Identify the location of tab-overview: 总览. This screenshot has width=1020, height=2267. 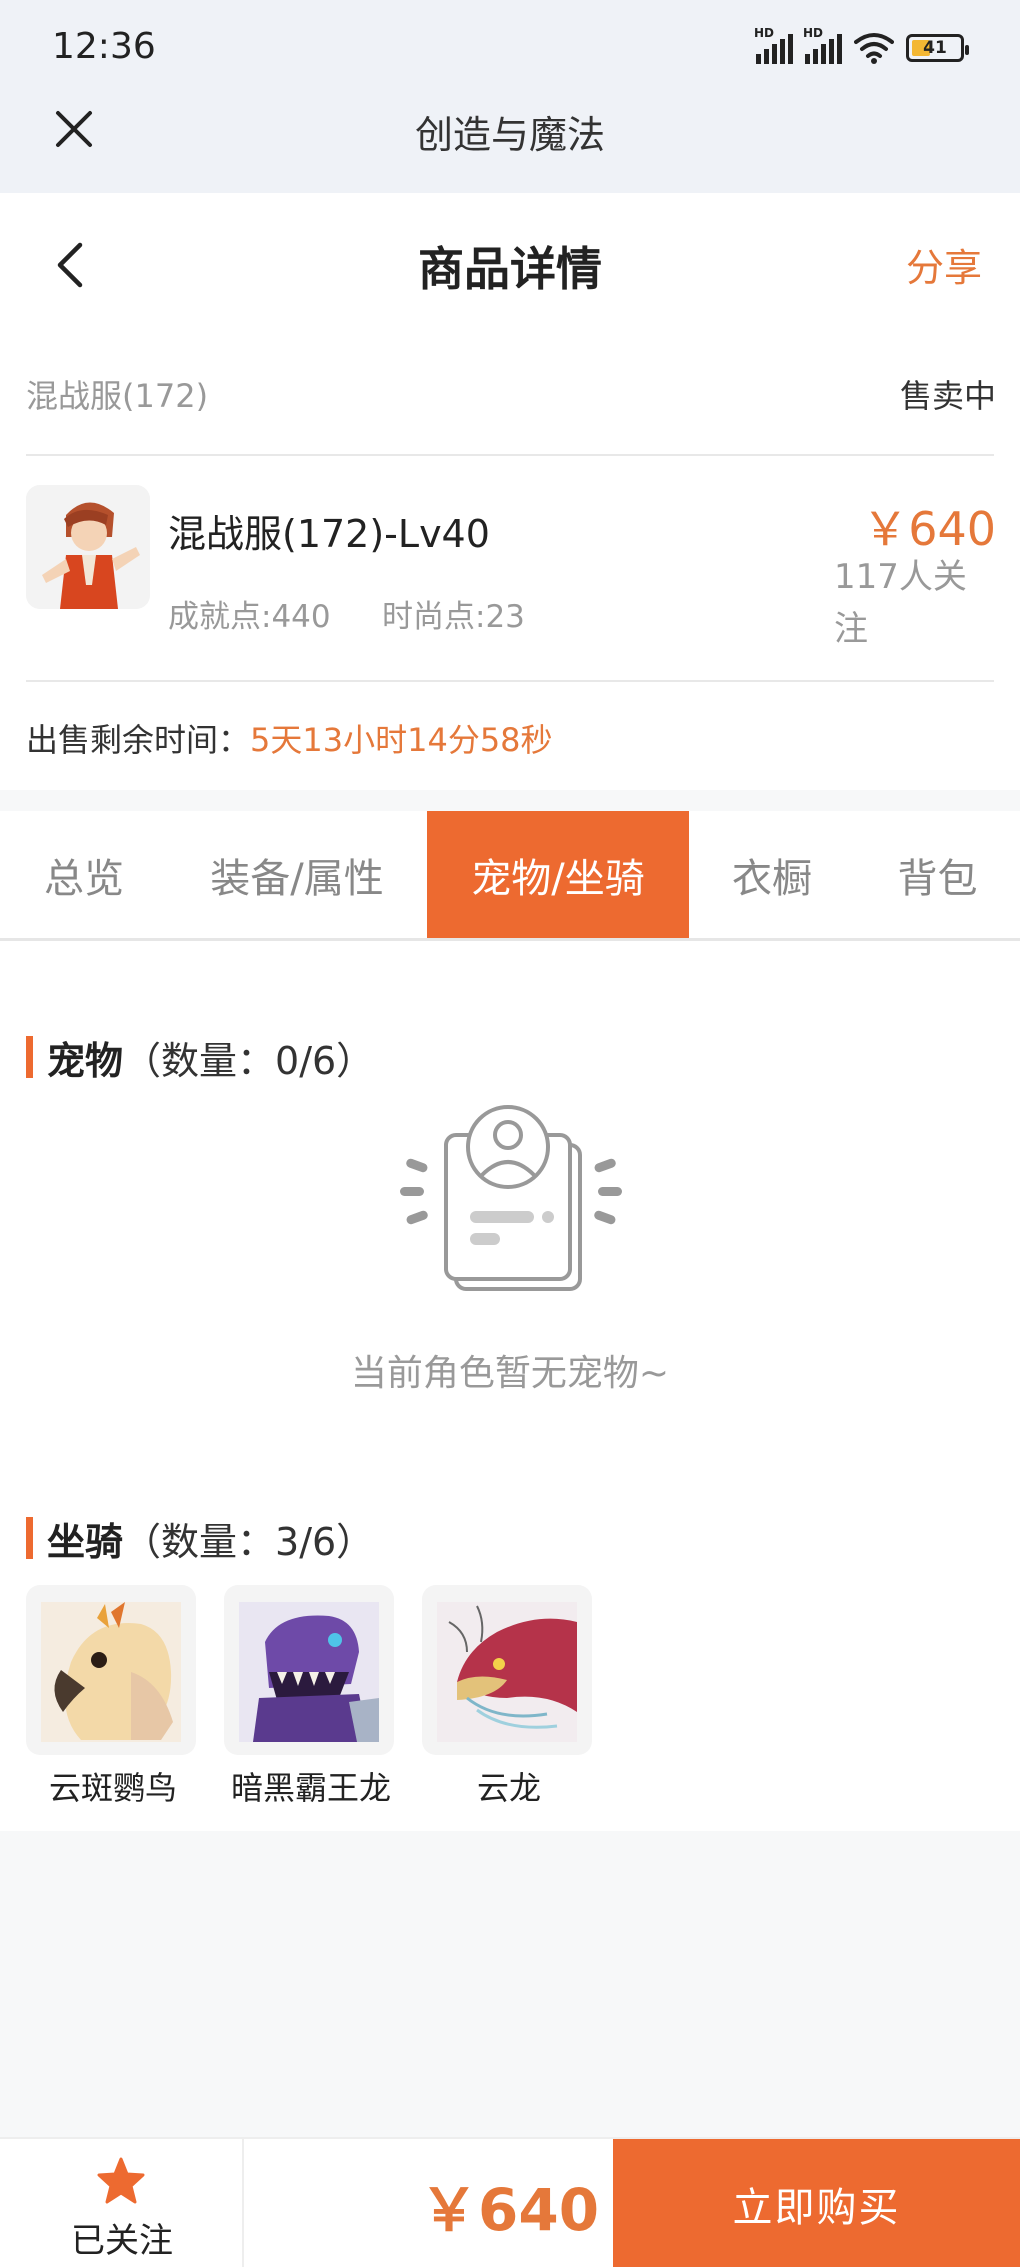
(84, 874).